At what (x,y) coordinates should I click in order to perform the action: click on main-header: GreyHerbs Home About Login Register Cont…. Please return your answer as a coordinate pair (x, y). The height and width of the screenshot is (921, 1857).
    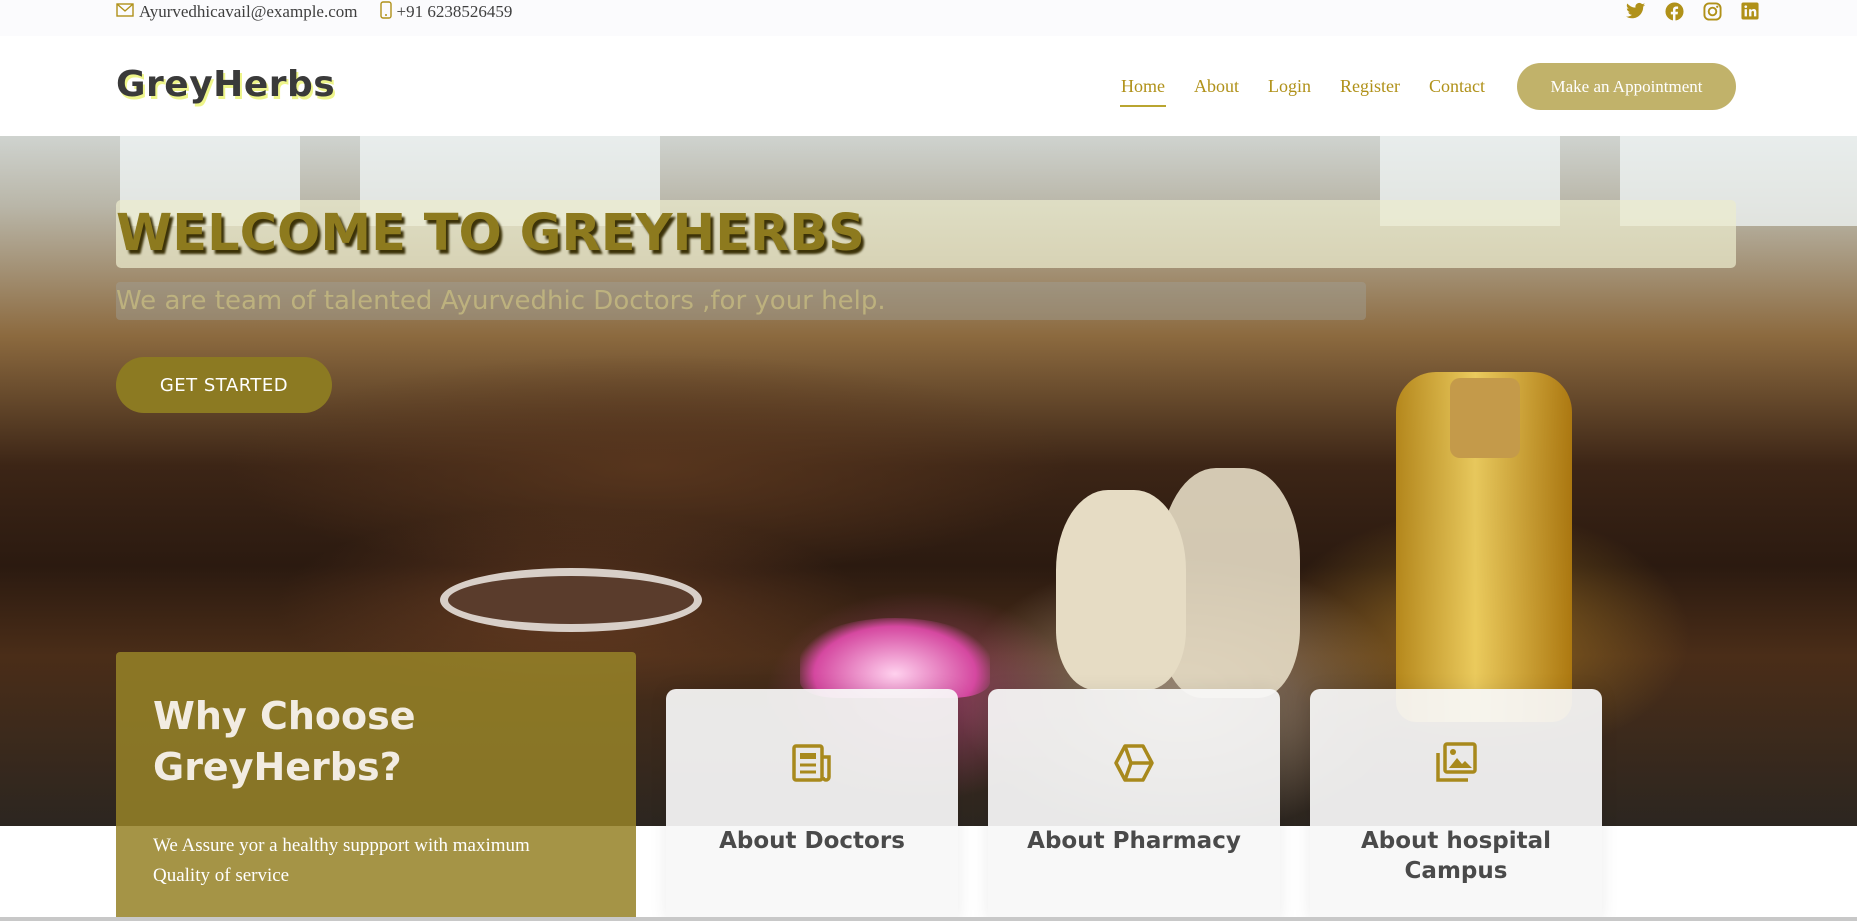
    Looking at the image, I should click on (928, 86).